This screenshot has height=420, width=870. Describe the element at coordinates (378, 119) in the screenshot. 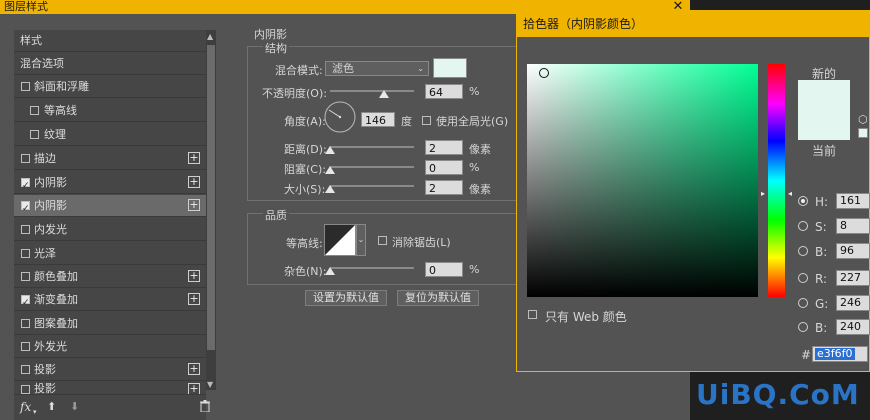

I see `angle-input: 146` at that location.